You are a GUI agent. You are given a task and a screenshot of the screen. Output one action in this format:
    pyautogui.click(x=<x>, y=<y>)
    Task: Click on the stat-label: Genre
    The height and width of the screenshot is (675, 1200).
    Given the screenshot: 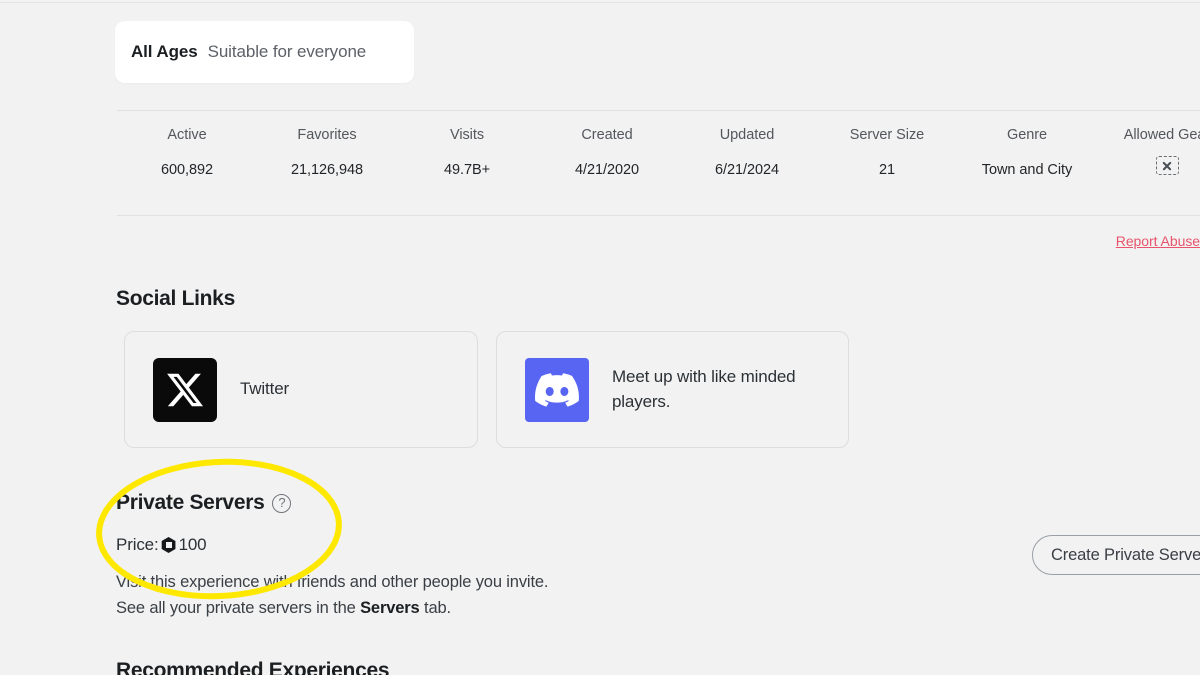 What is the action you would take?
    pyautogui.click(x=1027, y=135)
    